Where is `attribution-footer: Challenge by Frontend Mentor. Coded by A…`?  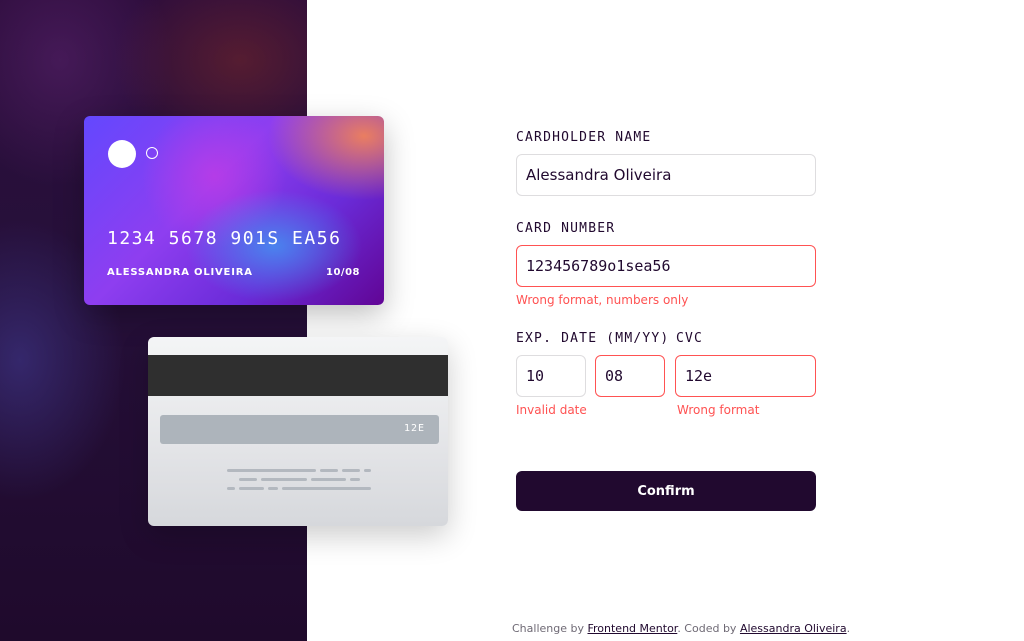
attribution-footer: Challenge by Frontend Mentor. Coded by A… is located at coordinates (681, 628).